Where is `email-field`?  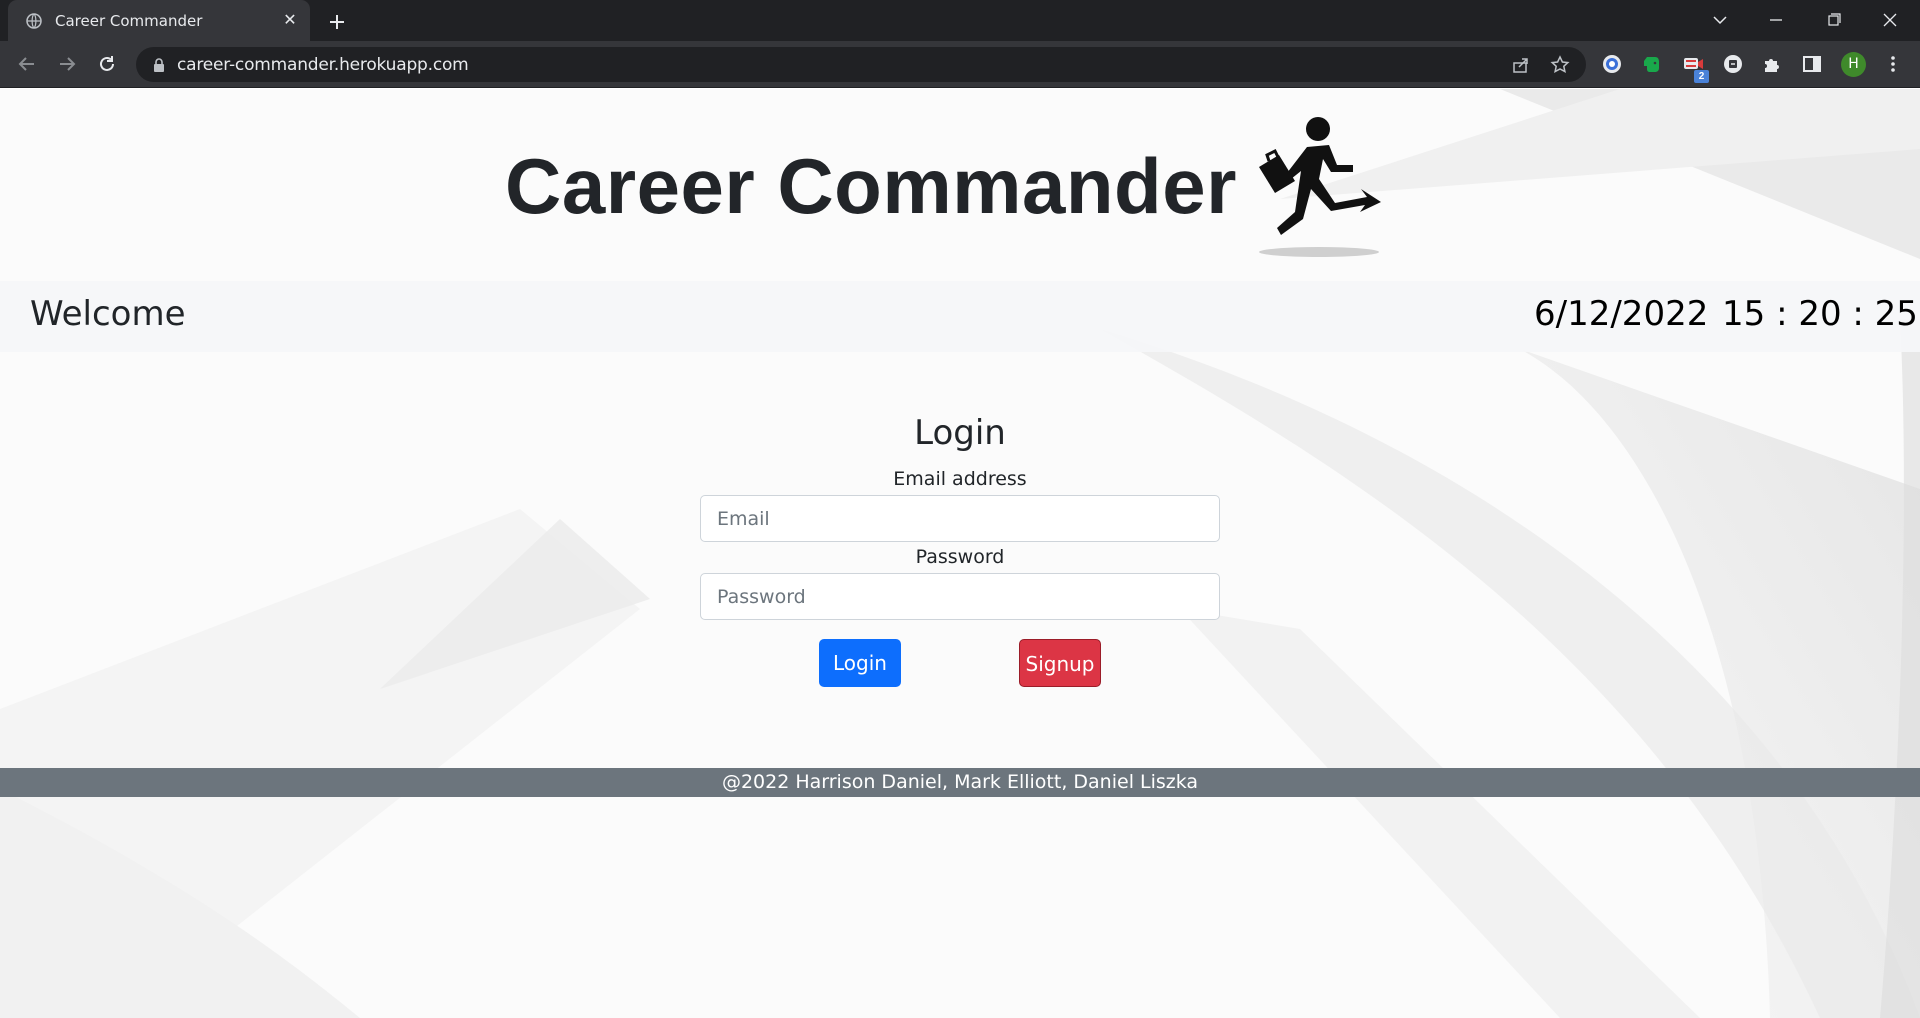
email-field is located at coordinates (960, 518).